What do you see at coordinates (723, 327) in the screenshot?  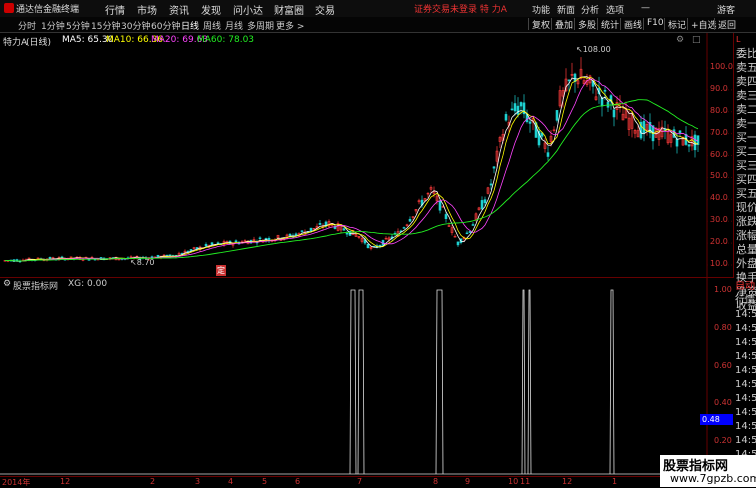 I see `ind-tick: 0.80` at bounding box center [723, 327].